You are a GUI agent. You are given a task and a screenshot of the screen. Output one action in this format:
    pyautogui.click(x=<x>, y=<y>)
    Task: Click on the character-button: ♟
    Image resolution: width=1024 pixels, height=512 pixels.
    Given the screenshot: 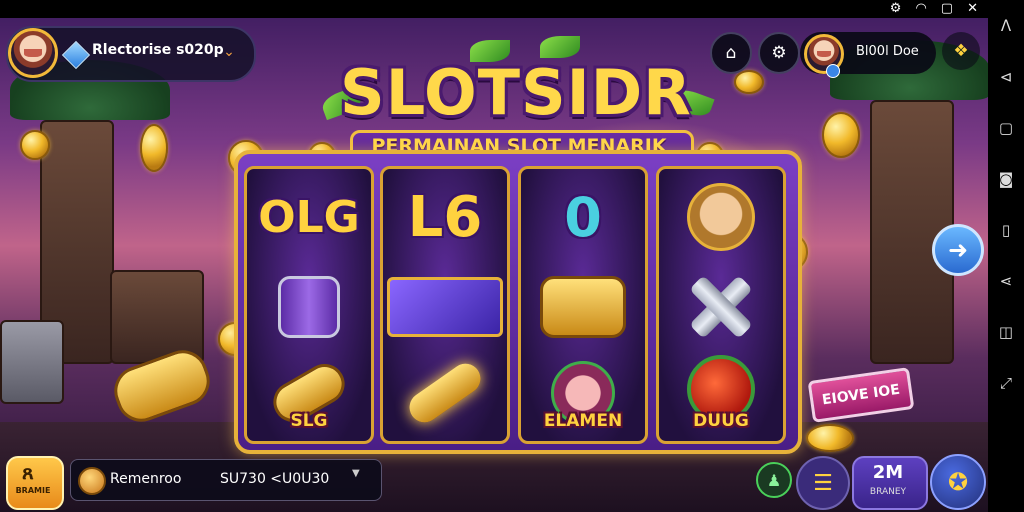 What is the action you would take?
    pyautogui.click(x=774, y=480)
    